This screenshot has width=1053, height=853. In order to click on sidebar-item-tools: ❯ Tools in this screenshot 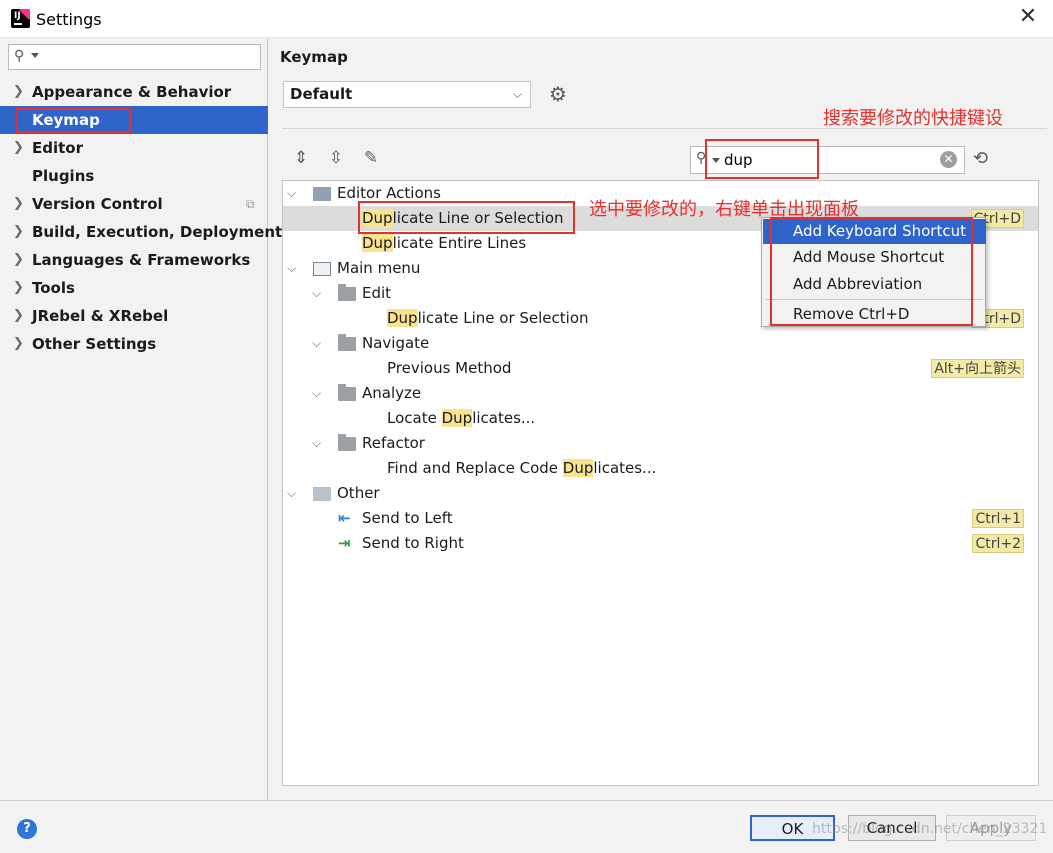, I will do `click(134, 288)`.